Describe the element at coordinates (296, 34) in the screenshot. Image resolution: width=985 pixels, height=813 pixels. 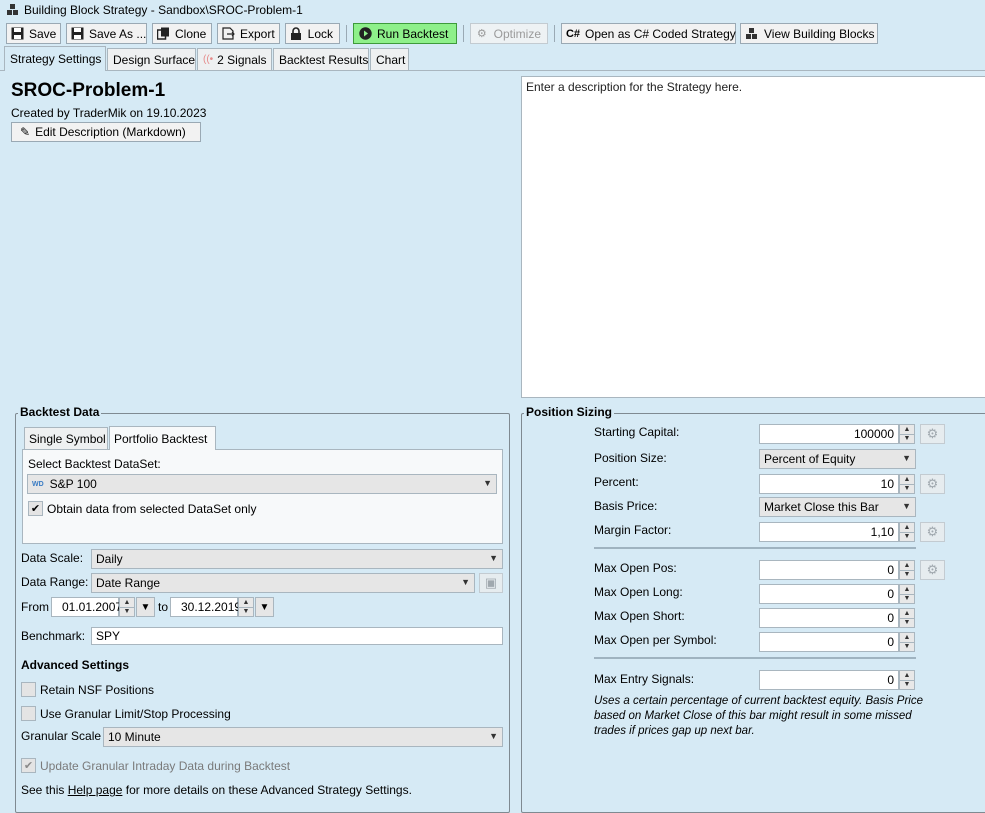
I see `lock-icon` at that location.